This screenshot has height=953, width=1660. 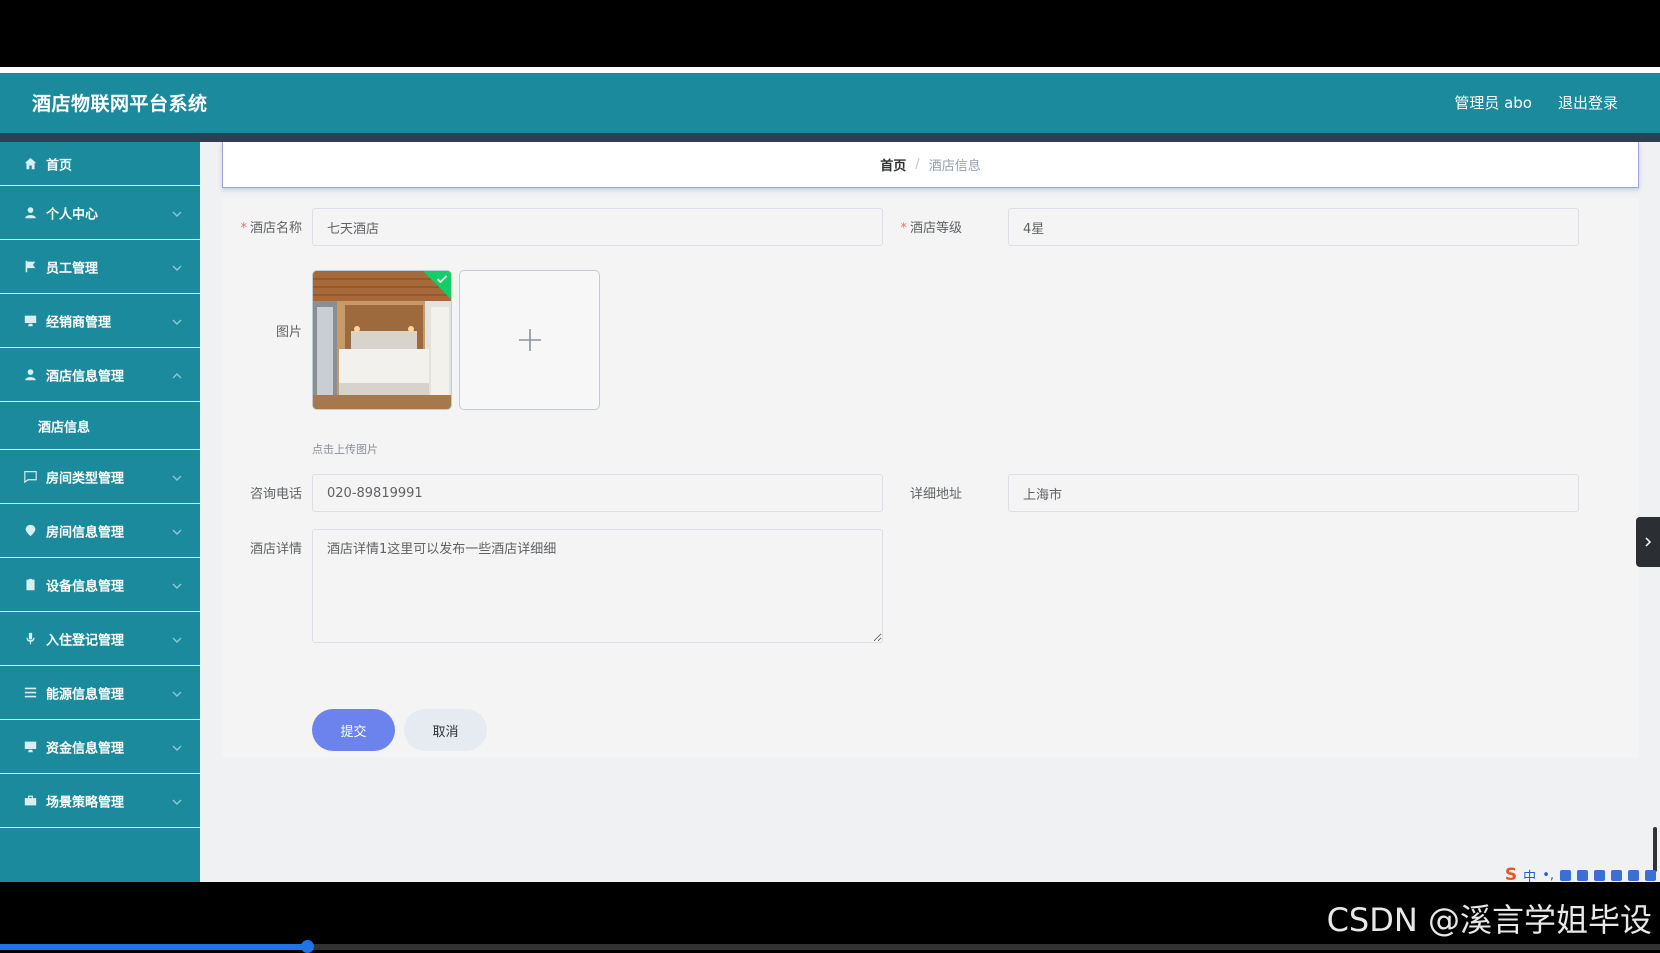 What do you see at coordinates (85, 376) in the screenshot?
I see `sidebar-item-label: 酒店信息管理` at bounding box center [85, 376].